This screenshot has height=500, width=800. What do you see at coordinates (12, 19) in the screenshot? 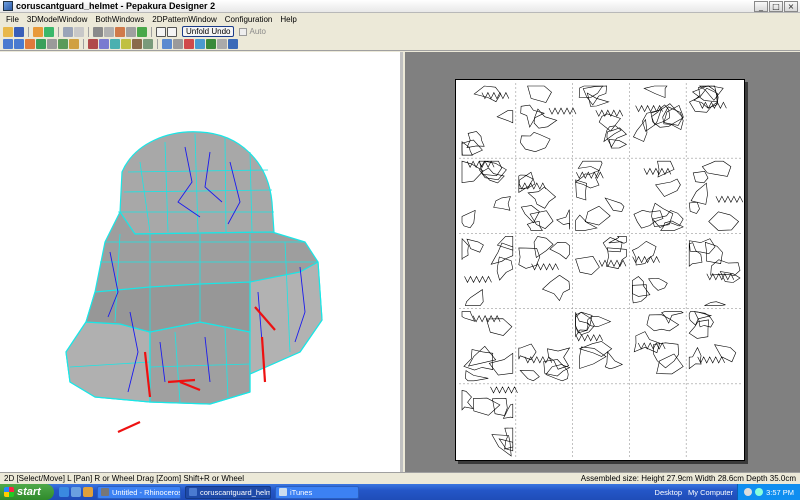
I see `menu-file: File` at bounding box center [12, 19].